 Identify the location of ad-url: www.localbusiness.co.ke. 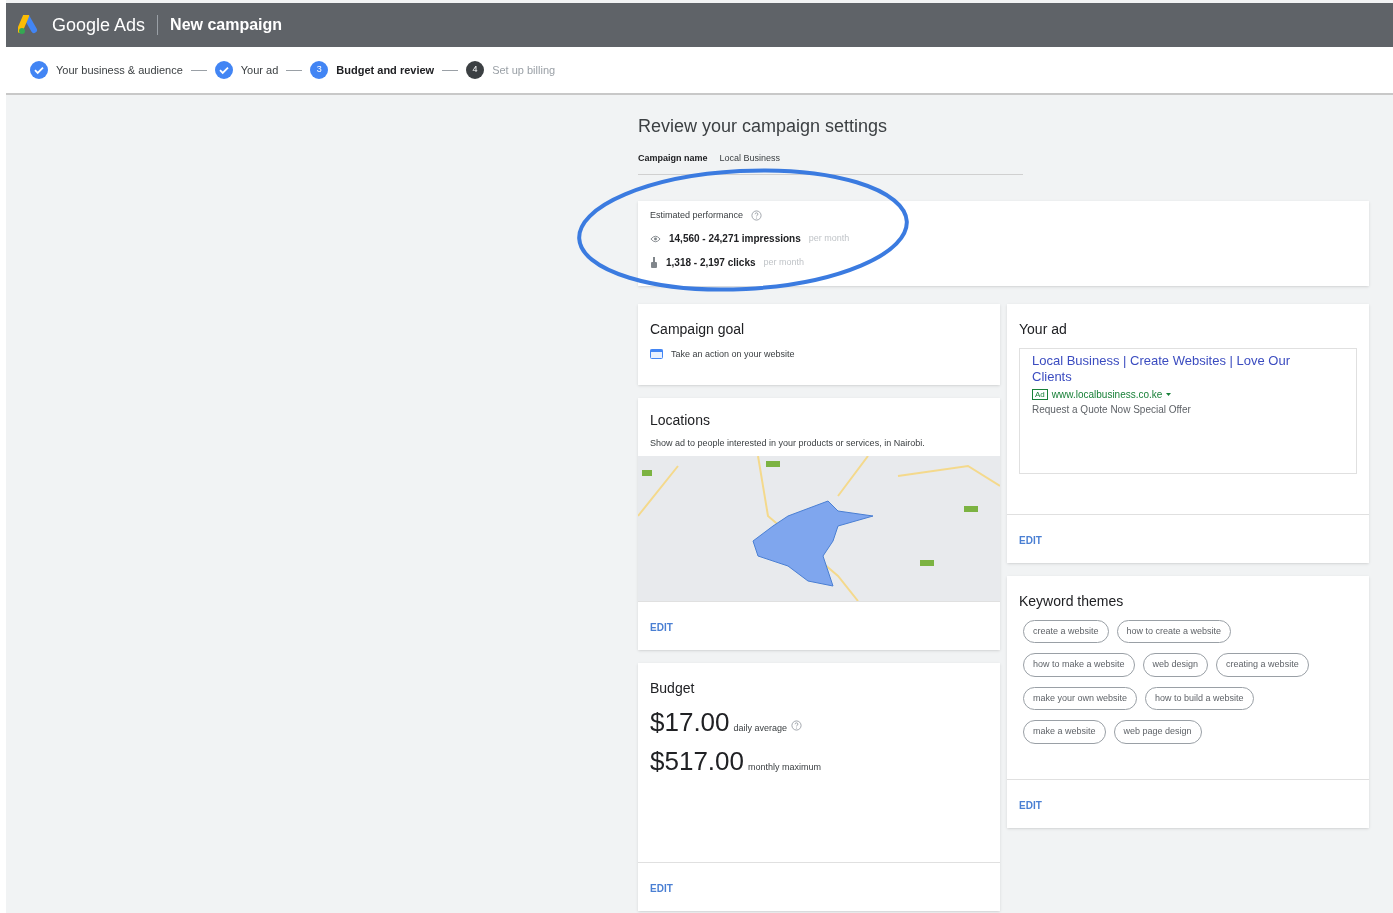
(1107, 394).